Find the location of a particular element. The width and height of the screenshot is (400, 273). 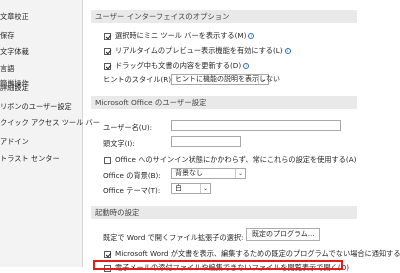

sidebar-item-addins: アドイン is located at coordinates (14, 142).